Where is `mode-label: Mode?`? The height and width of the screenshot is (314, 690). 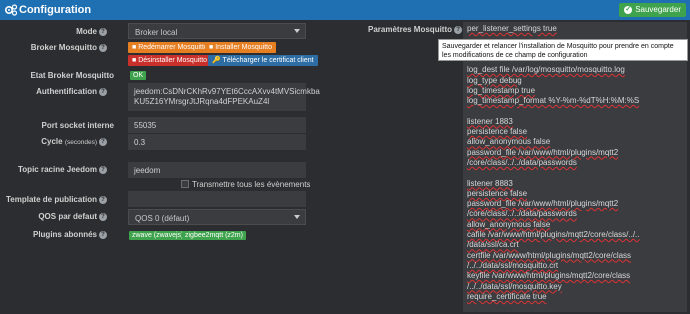 mode-label: Mode? is located at coordinates (91, 31).